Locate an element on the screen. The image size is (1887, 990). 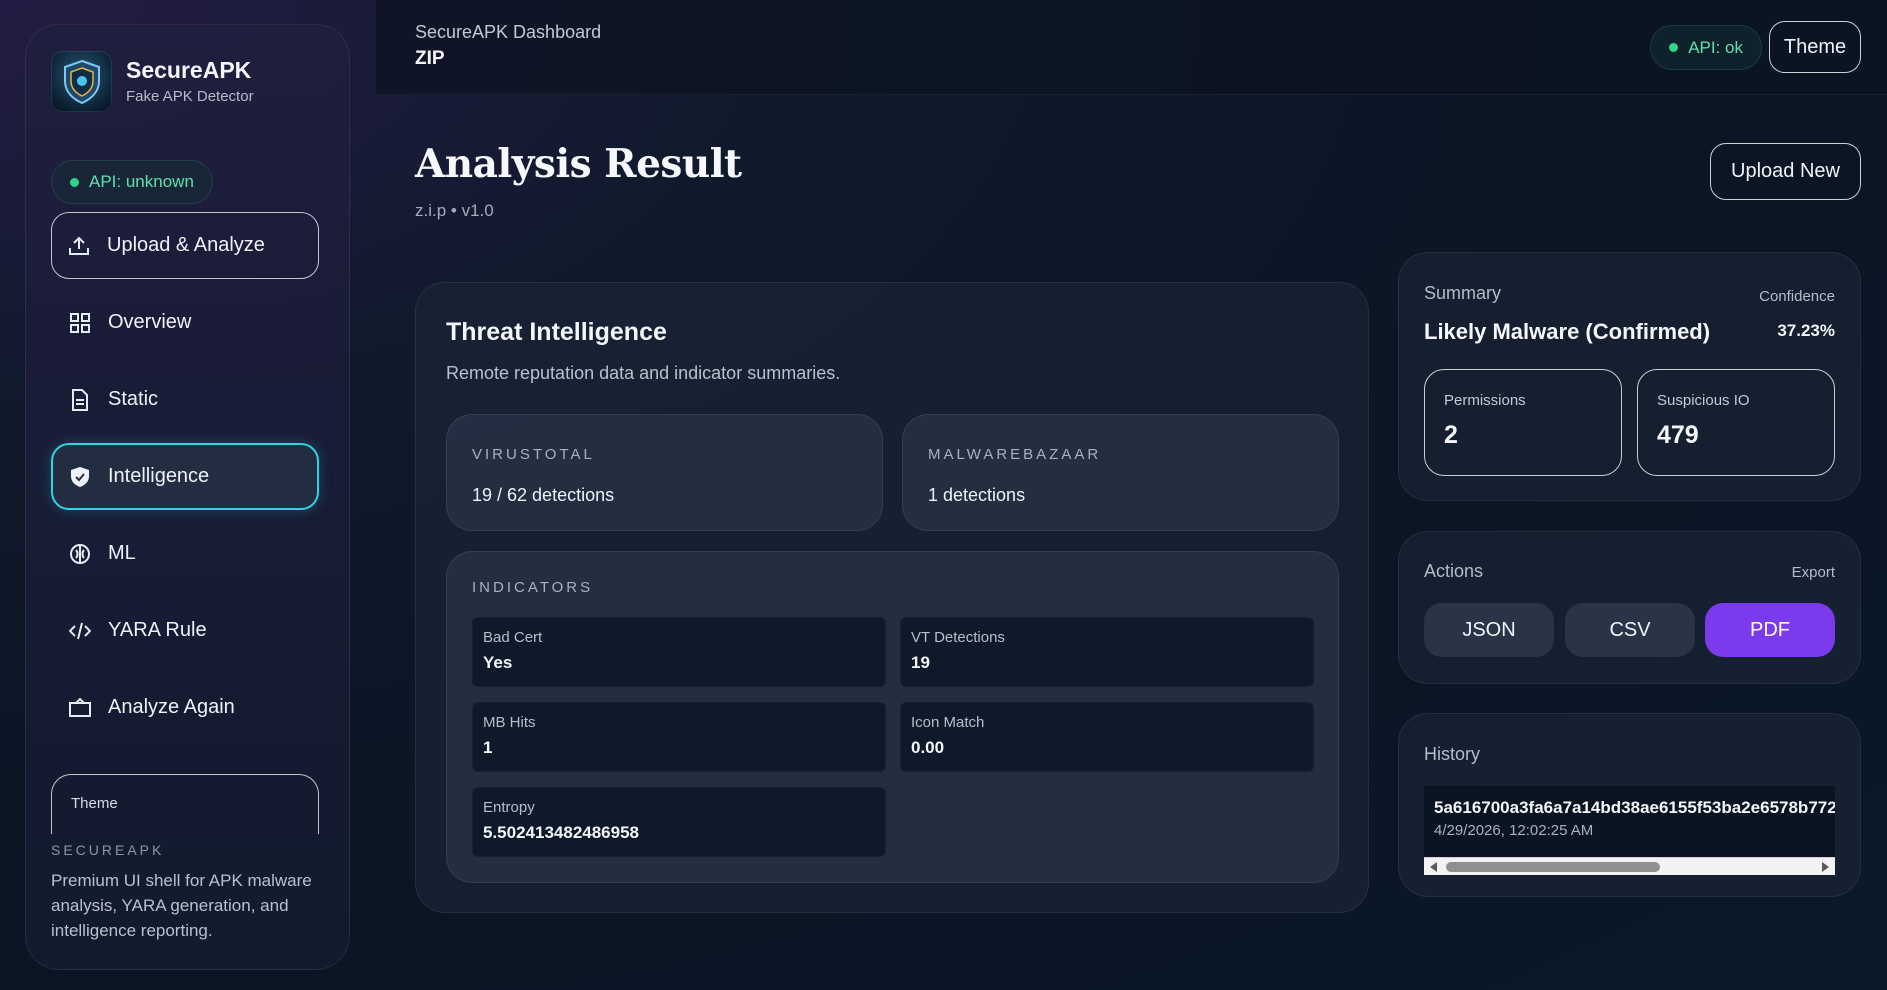
indicator-label: Bad Cert is located at coordinates (513, 637).